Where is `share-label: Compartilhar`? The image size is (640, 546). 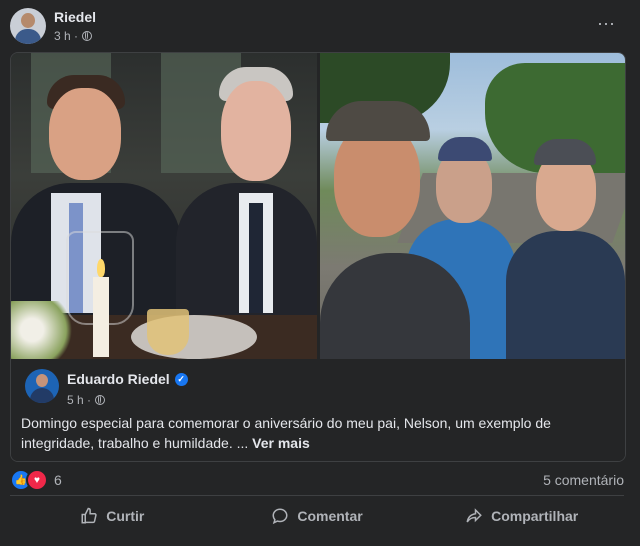
share-label: Compartilhar is located at coordinates (535, 516).